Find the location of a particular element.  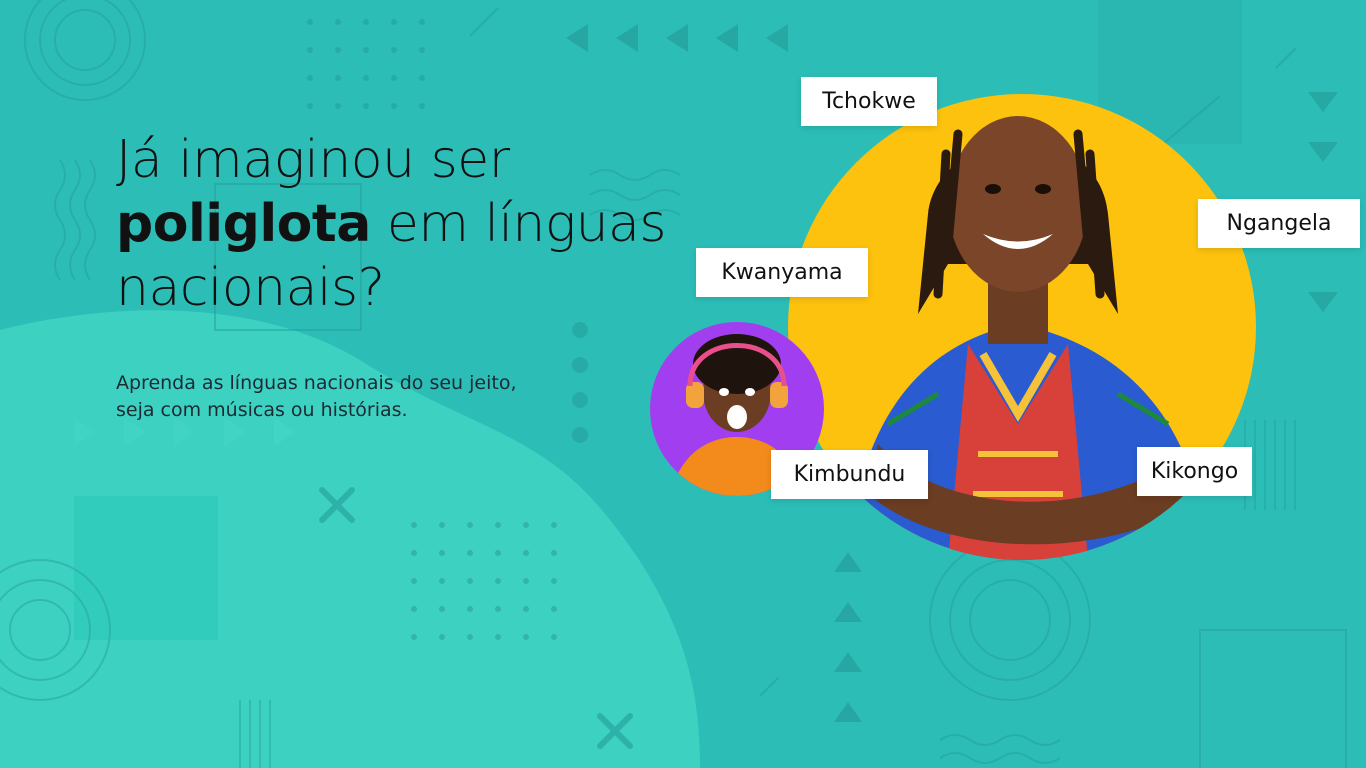

language-tag-kimbundu: Kimbundu is located at coordinates (849, 474).